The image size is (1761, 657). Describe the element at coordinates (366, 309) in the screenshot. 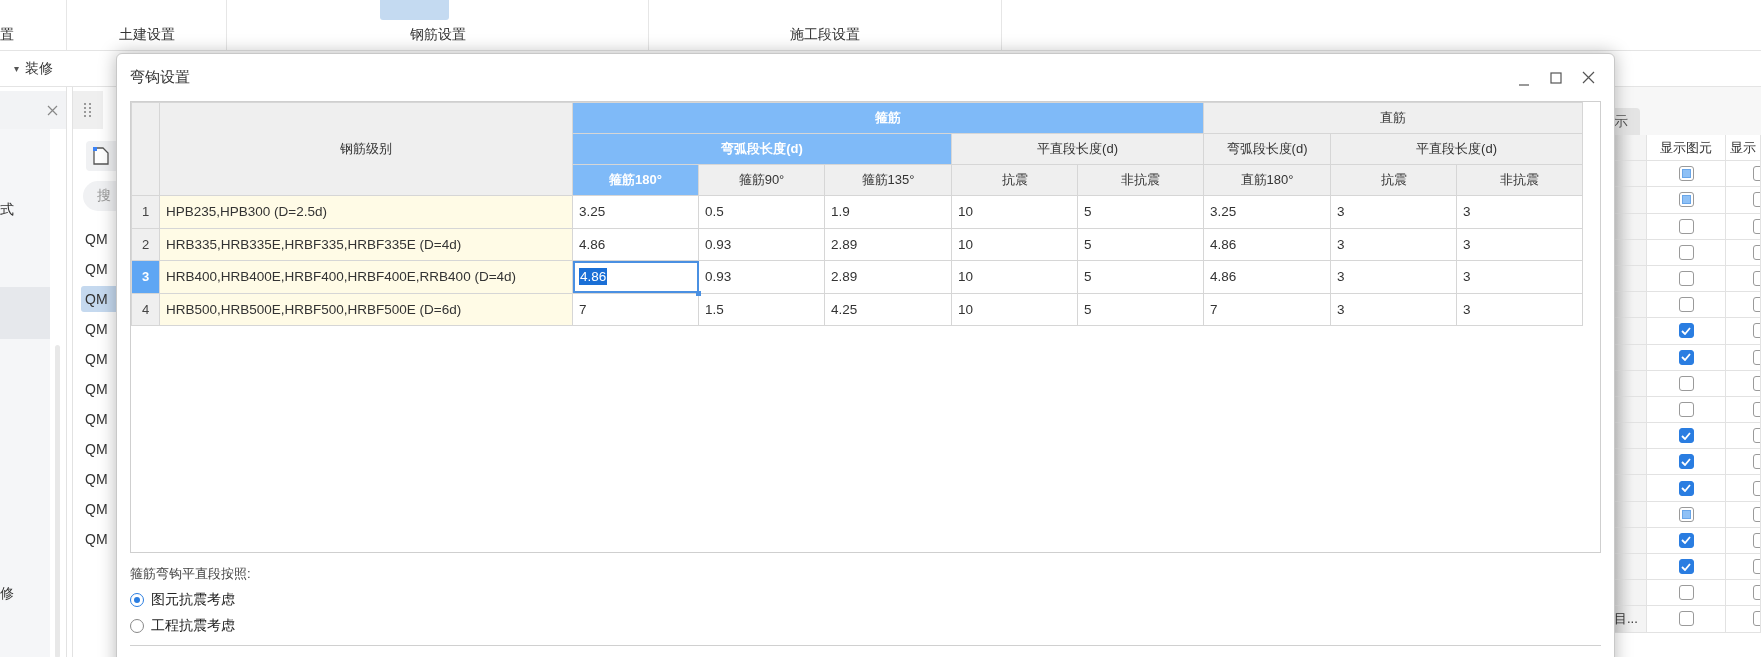

I see `table-cell: HRB500,HRB500E,HRBF500,HRBF500E (D=6d)` at that location.